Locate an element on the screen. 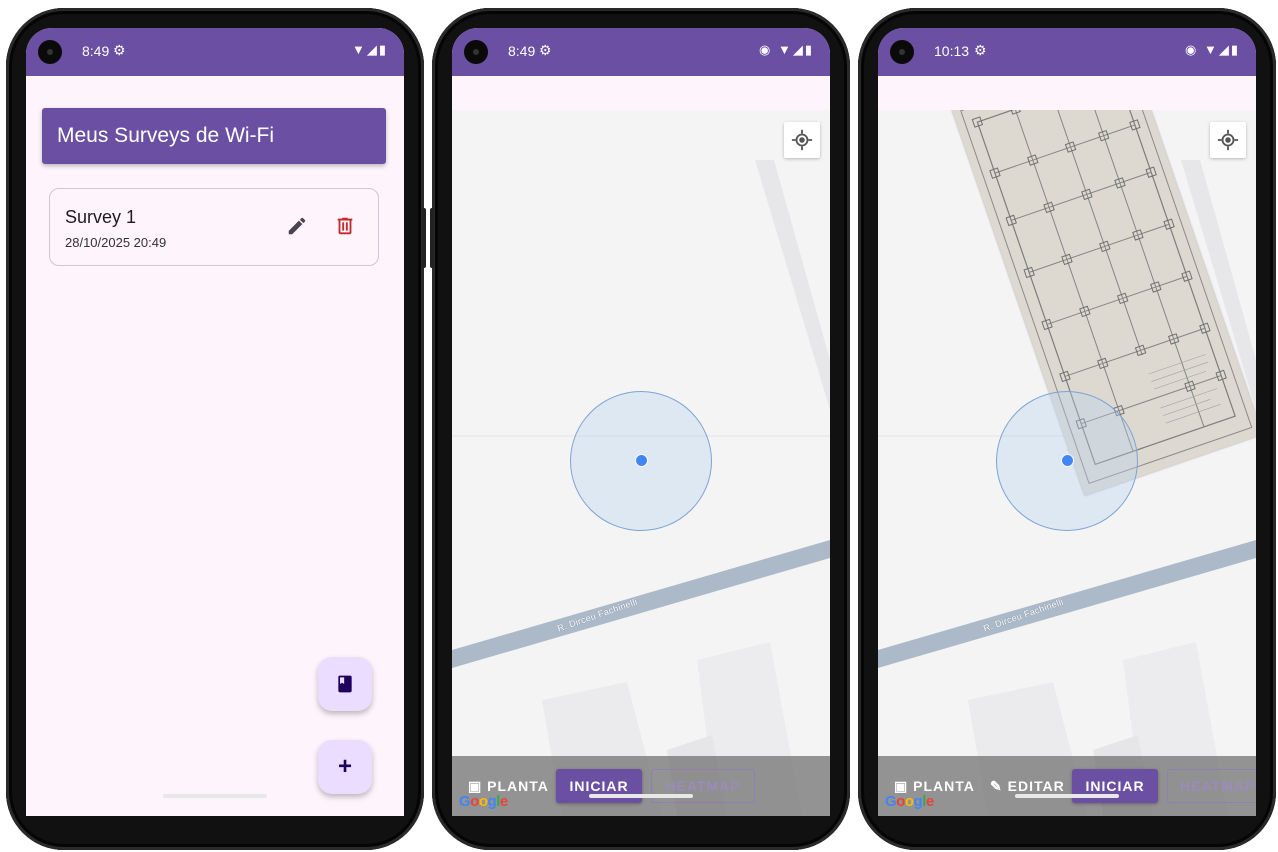  status-bar: 10:13 ⚙ ◉ ▼◢▮ is located at coordinates (1067, 52).